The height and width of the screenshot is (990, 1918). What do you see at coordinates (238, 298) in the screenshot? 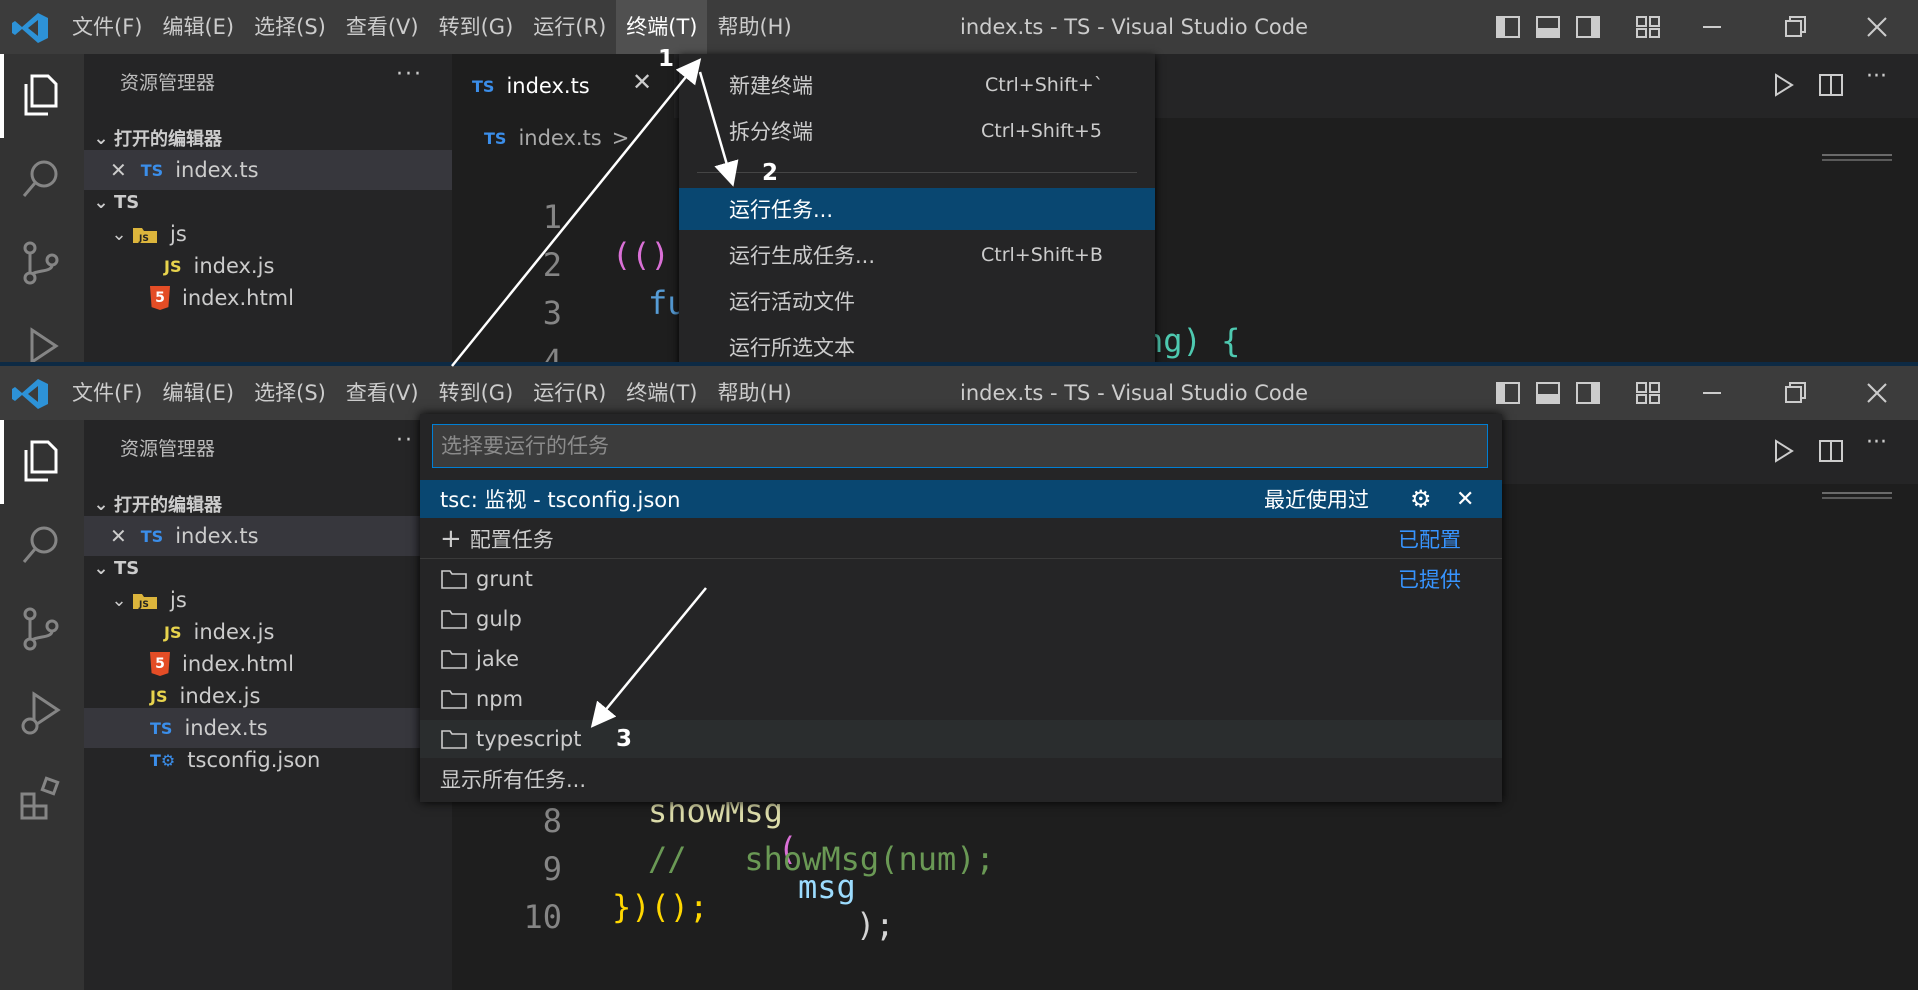
I see `file-name: index.html` at bounding box center [238, 298].